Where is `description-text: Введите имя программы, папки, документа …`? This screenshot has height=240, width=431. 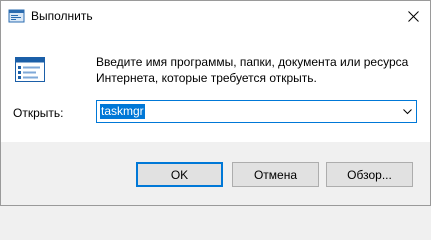
description-text: Введите имя программы, папки, документа … is located at coordinates (252, 70).